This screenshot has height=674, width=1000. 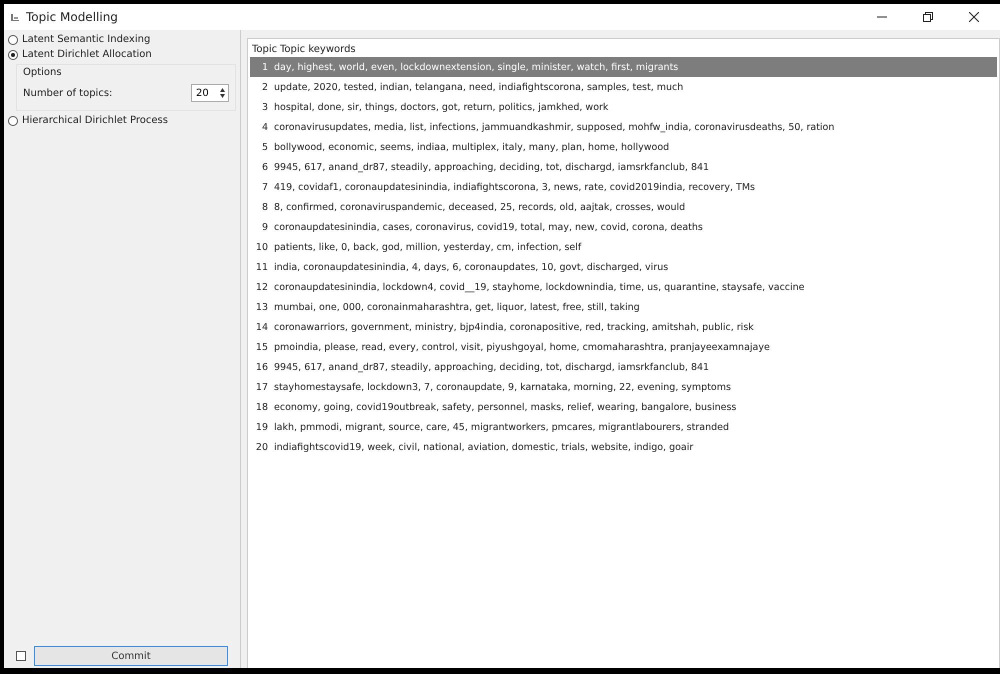 I want to click on topic-number: 12, so click(x=261, y=287).